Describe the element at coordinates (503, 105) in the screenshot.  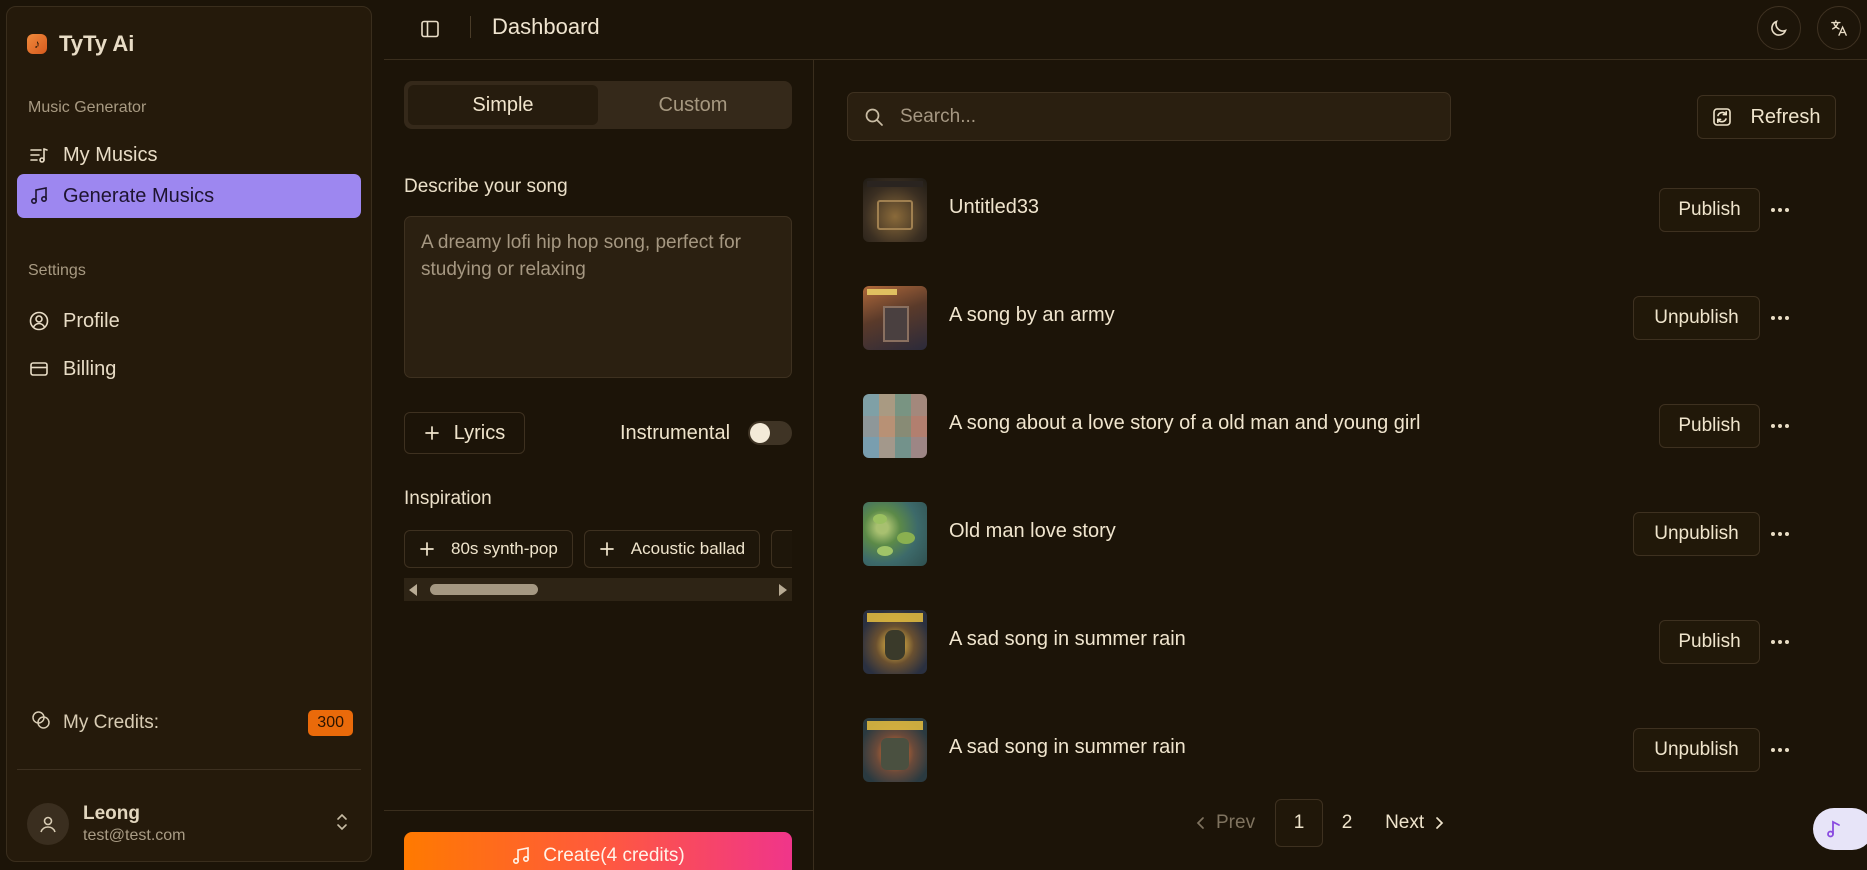
I see `tab-simple: Simple` at that location.